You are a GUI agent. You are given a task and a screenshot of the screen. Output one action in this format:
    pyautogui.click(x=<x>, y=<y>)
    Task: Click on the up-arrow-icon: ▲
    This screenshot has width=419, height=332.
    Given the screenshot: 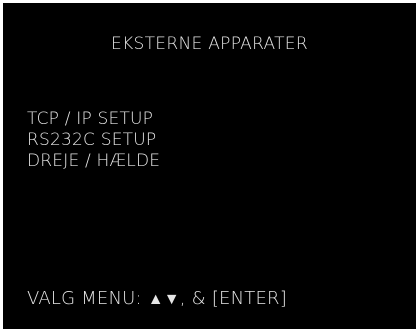 What is the action you would take?
    pyautogui.click(x=155, y=298)
    